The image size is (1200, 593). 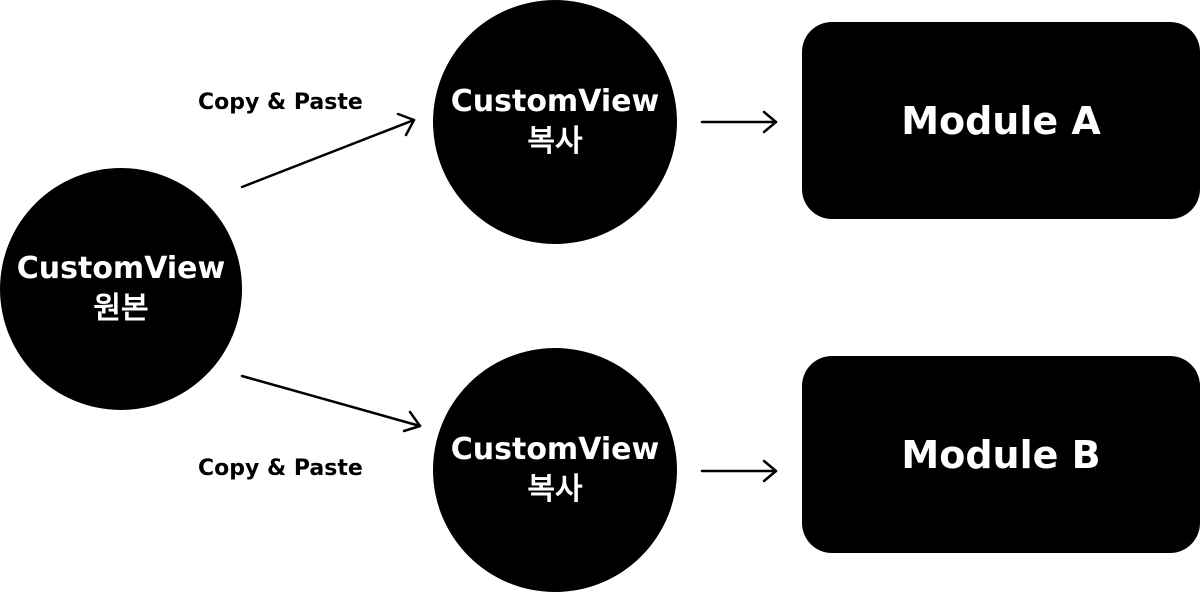 What do you see at coordinates (121, 289) in the screenshot?
I see `node-customview-original: CustomView 원본` at bounding box center [121, 289].